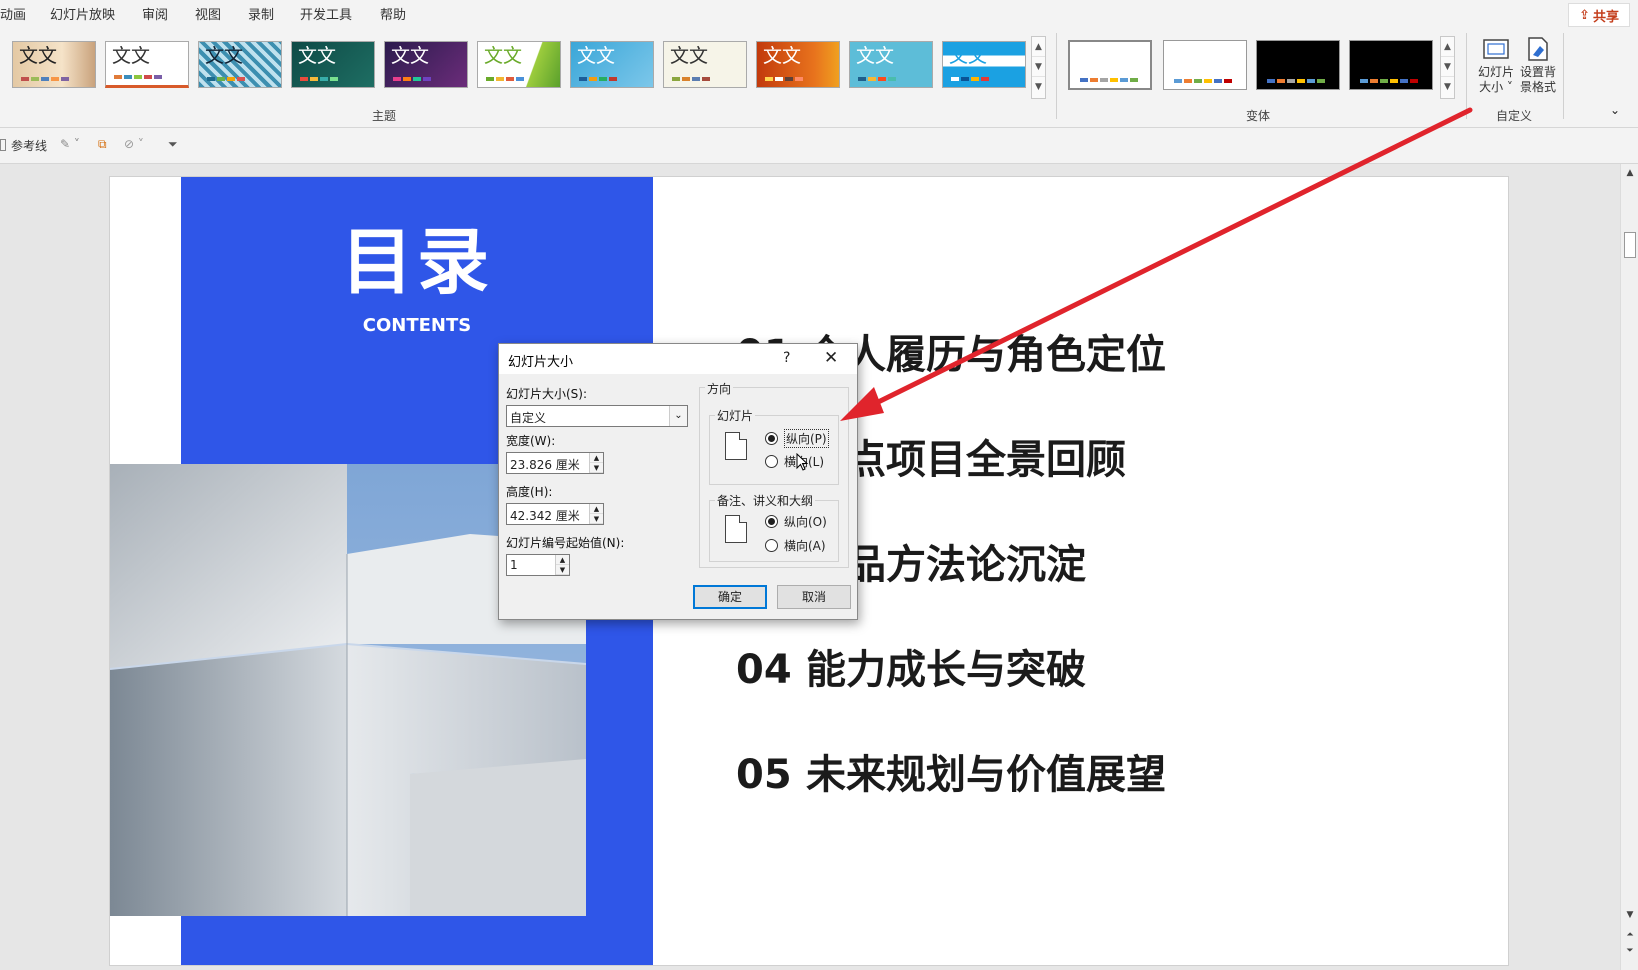 The image size is (1638, 970). I want to click on chevron-down-icon: ⌄, so click(678, 416).